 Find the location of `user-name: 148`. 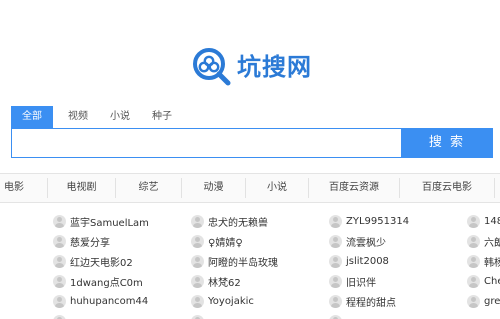

user-name: 148 is located at coordinates (492, 221).